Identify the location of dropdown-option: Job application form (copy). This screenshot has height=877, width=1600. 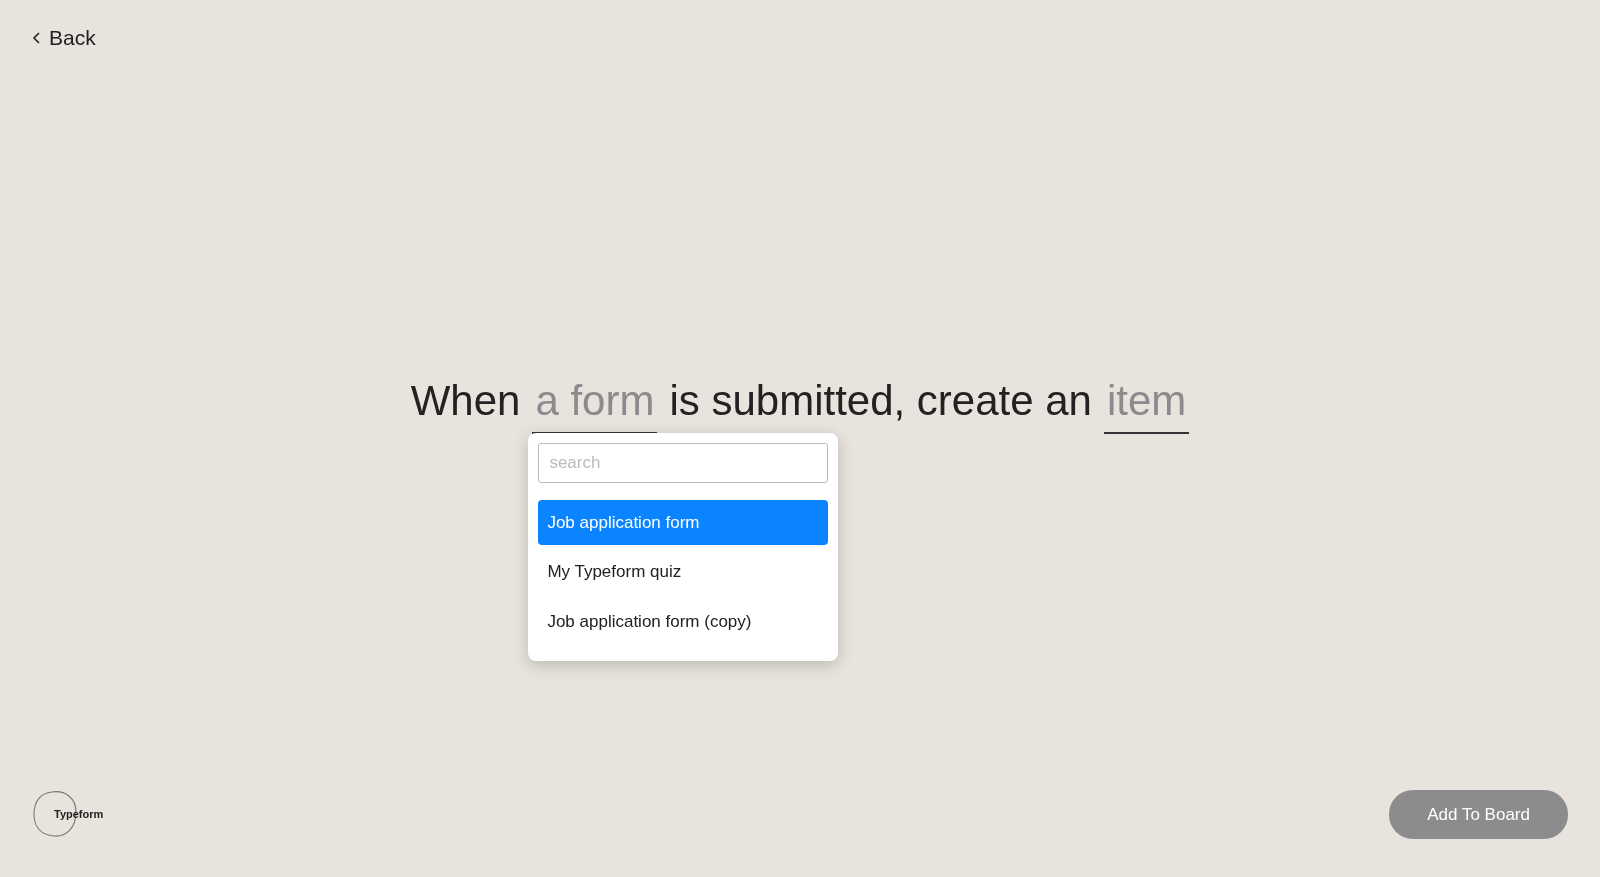
(683, 621).